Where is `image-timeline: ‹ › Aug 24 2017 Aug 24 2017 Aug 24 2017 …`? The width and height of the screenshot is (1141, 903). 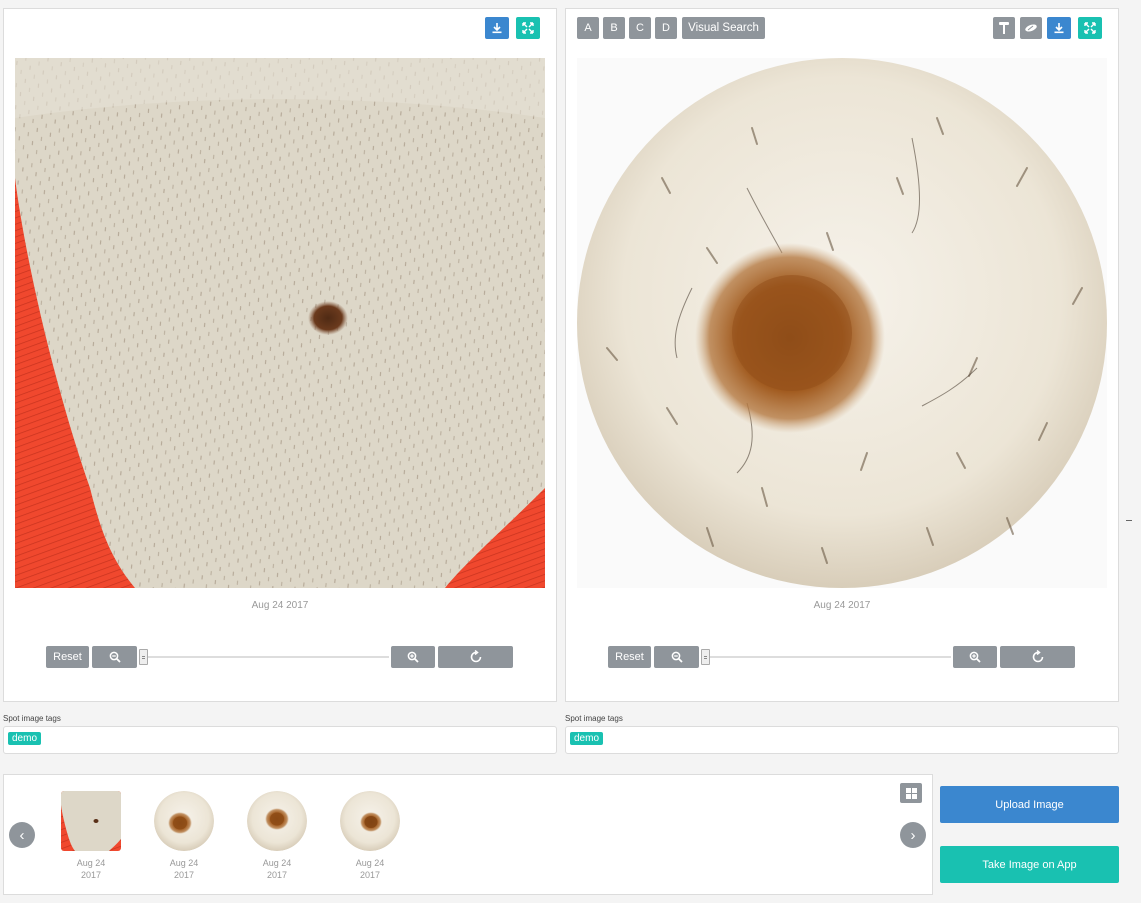
image-timeline: ‹ › Aug 24 2017 Aug 24 2017 Aug 24 2017 … is located at coordinates (468, 834).